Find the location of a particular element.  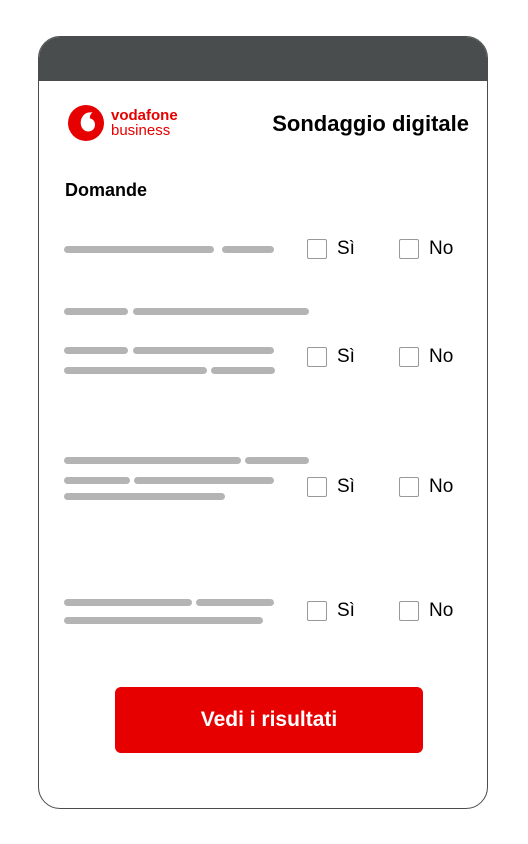

vodafone-business-logo: vodafone business is located at coordinates (122, 123).